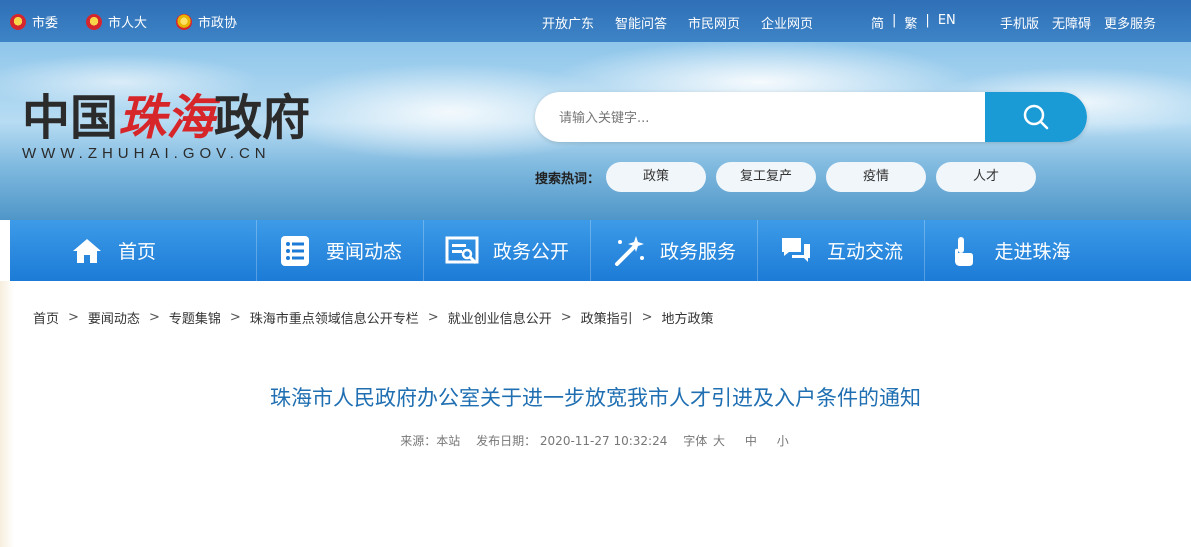 This screenshot has height=547, width=1191. I want to click on home-icon, so click(87, 250).